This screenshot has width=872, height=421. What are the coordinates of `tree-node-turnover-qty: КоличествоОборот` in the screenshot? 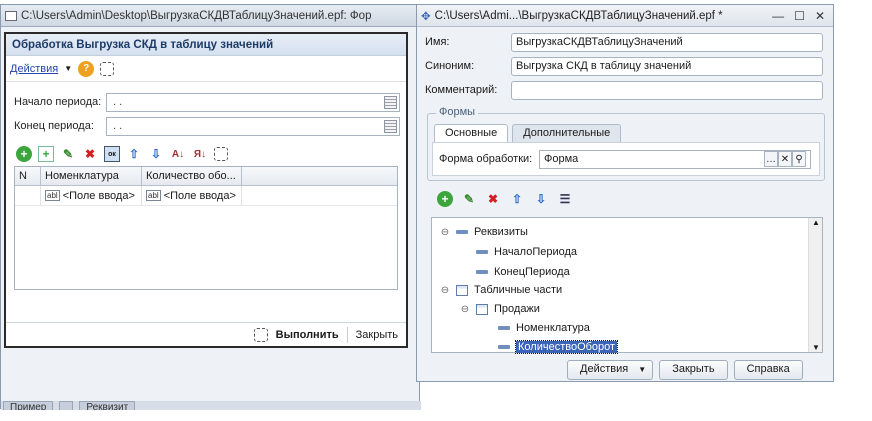 It's located at (558, 347).